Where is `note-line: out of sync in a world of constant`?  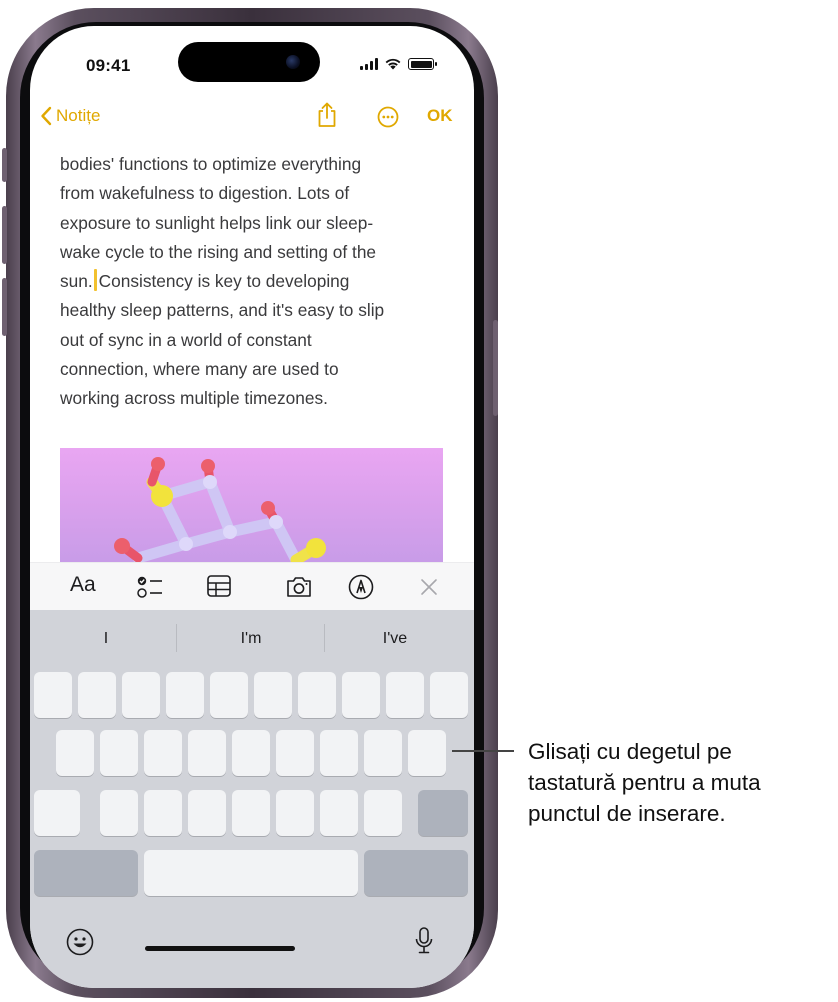 note-line: out of sync in a world of constant is located at coordinates (186, 339).